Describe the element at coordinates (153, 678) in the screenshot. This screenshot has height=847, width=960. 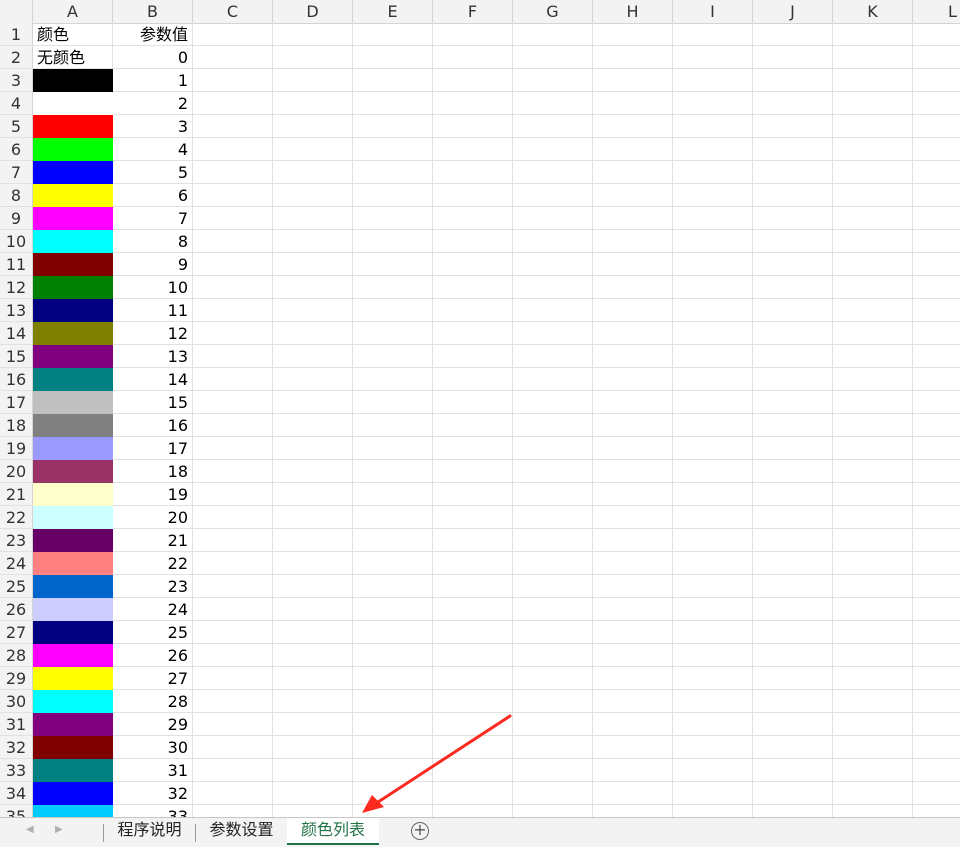
I see `cell-parameter-value: 27` at that location.